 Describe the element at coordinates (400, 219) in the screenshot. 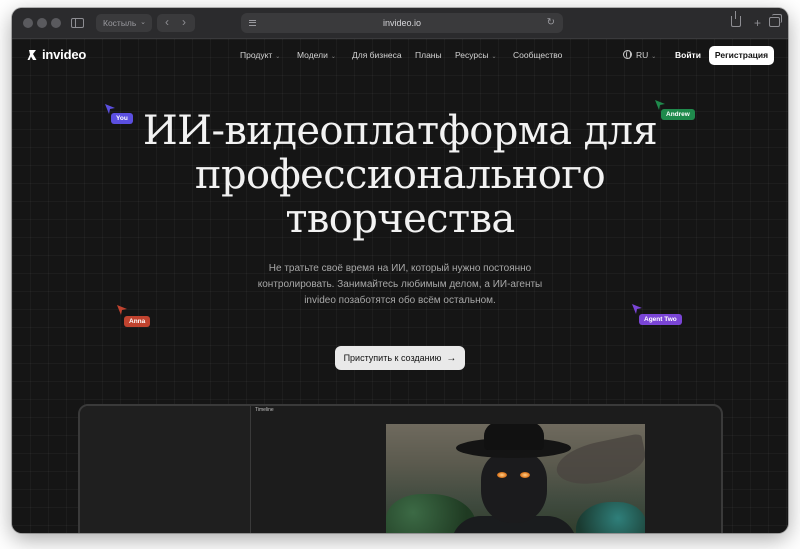

I see `hero-title-line: творчества` at that location.